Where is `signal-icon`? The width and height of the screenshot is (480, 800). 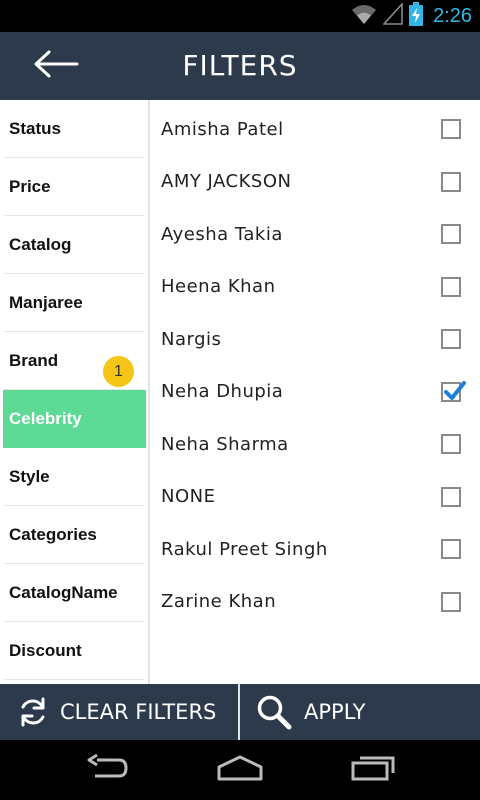 signal-icon is located at coordinates (392, 15).